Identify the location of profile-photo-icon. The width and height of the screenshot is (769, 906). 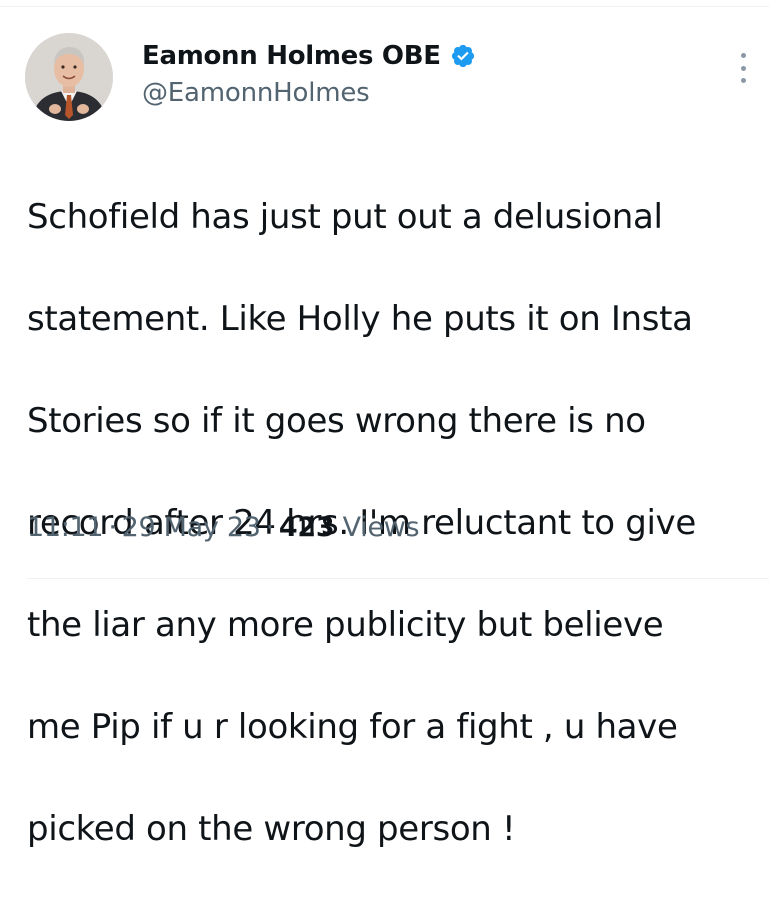
(69, 77).